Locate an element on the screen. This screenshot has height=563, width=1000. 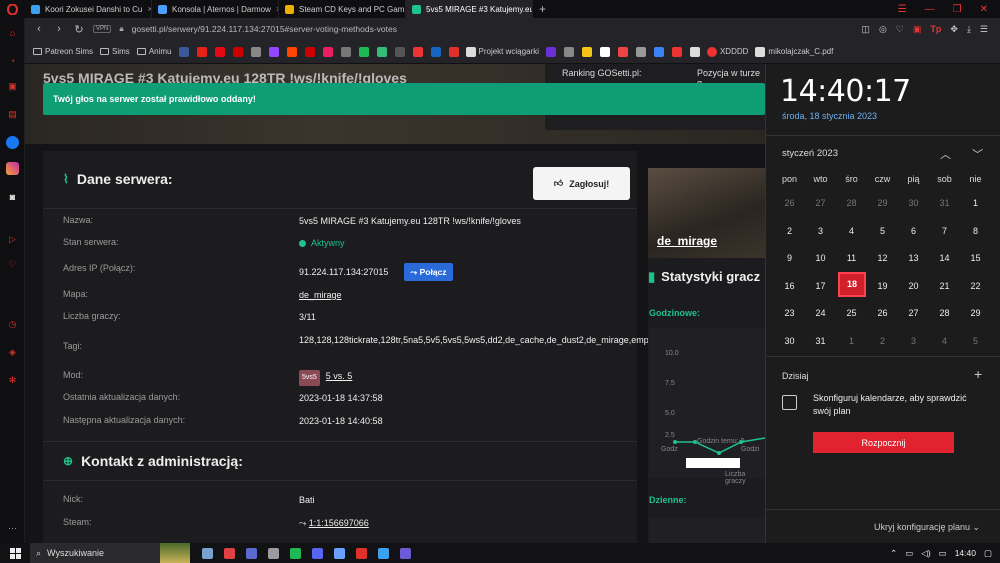
back-icon: ‹ is located at coordinates (39, 29).